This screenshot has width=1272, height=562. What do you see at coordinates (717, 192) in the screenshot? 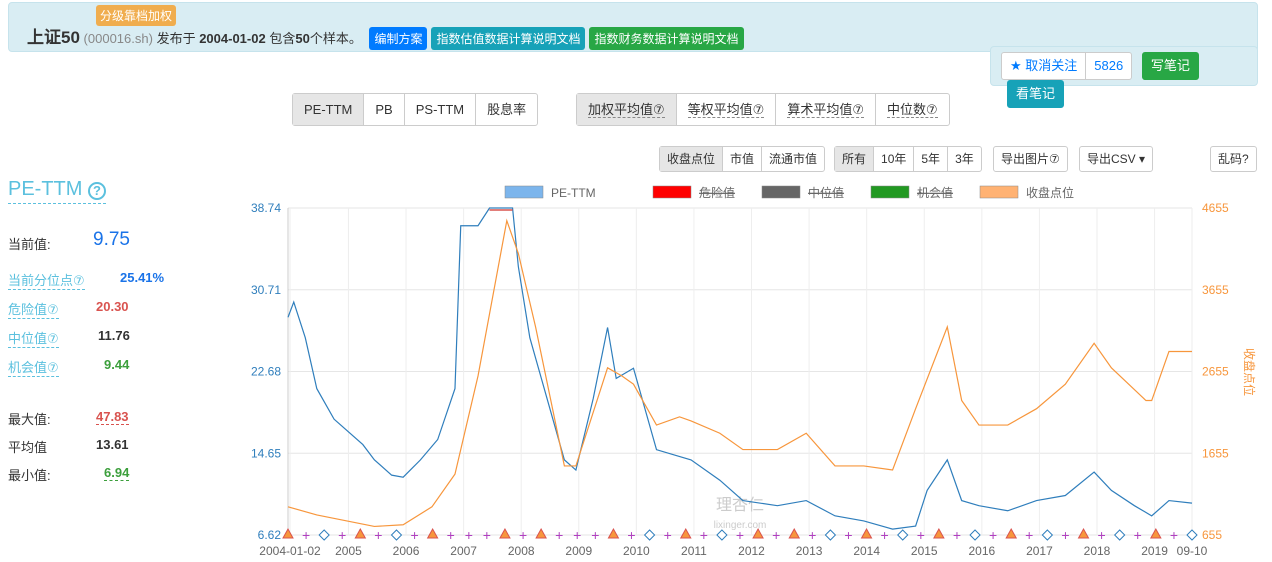
I see `legend-label: 危险值` at bounding box center [717, 192].